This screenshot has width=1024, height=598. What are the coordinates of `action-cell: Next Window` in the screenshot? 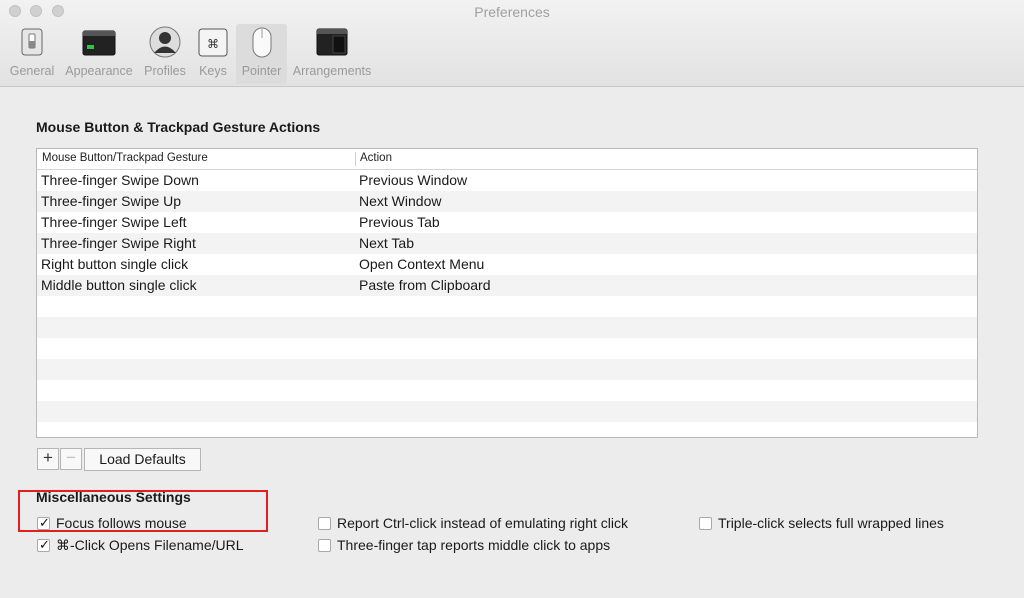 It's located at (400, 201).